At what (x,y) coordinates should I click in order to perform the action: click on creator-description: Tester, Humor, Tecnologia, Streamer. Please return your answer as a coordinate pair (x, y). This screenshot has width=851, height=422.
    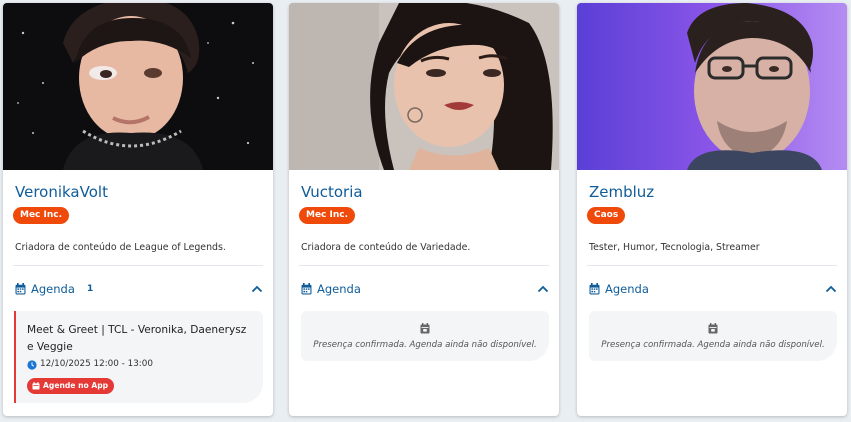
    Looking at the image, I should click on (674, 247).